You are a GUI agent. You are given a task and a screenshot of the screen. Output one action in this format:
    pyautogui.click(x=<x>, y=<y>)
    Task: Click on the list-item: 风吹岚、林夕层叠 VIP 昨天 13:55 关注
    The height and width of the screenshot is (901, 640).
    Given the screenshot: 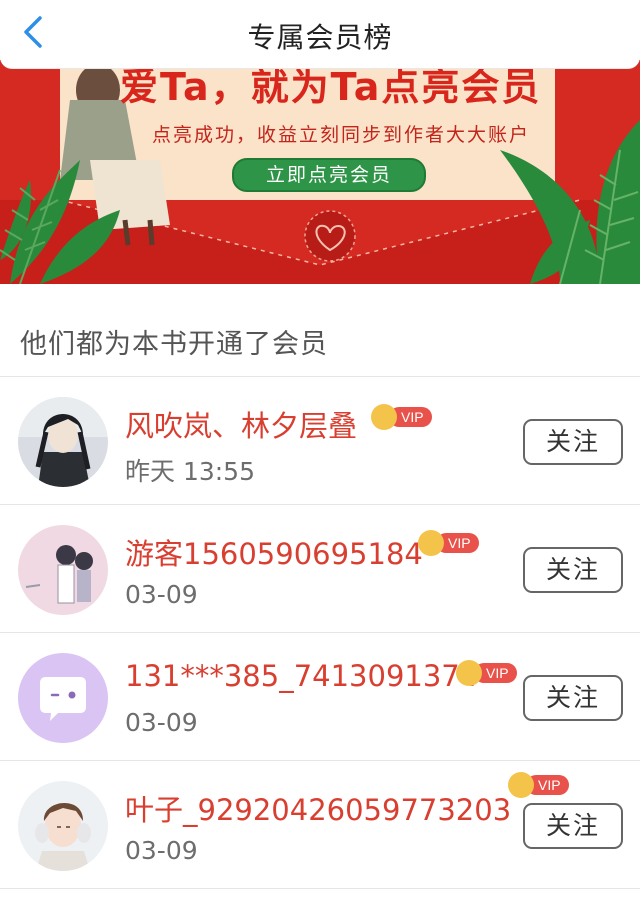 What is the action you would take?
    pyautogui.click(x=320, y=441)
    